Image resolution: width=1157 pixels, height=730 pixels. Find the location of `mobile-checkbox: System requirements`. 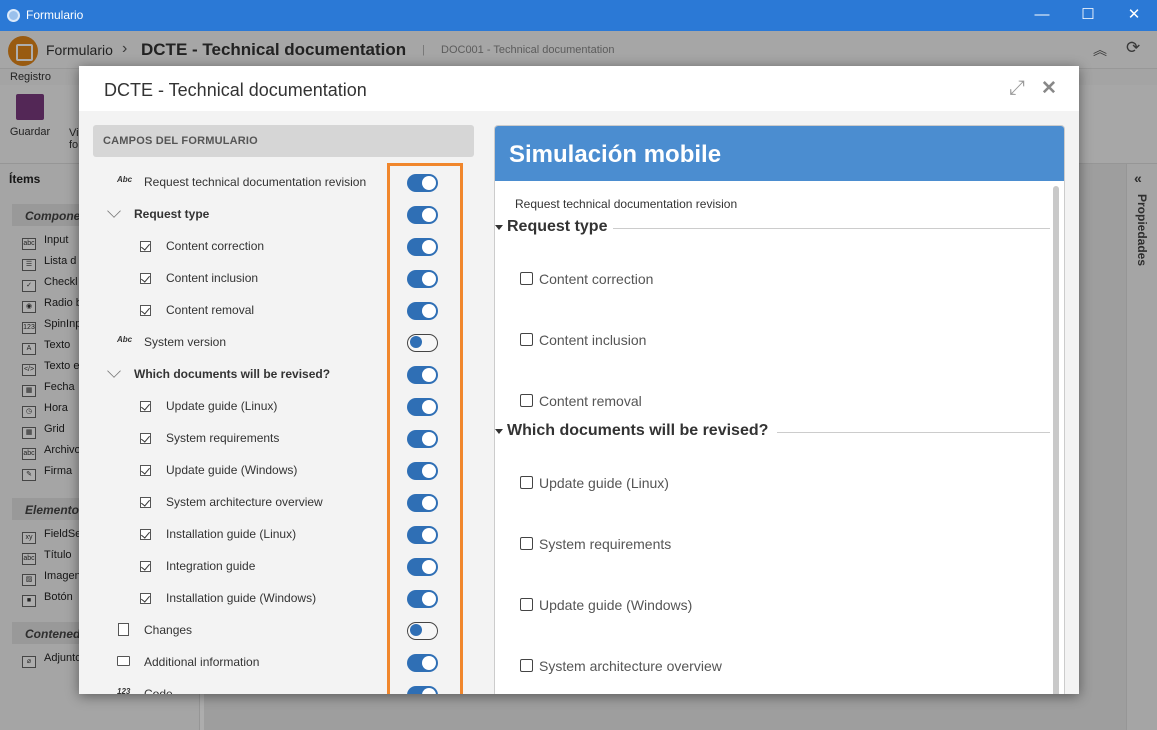

mobile-checkbox: System requirements is located at coordinates (595, 544).